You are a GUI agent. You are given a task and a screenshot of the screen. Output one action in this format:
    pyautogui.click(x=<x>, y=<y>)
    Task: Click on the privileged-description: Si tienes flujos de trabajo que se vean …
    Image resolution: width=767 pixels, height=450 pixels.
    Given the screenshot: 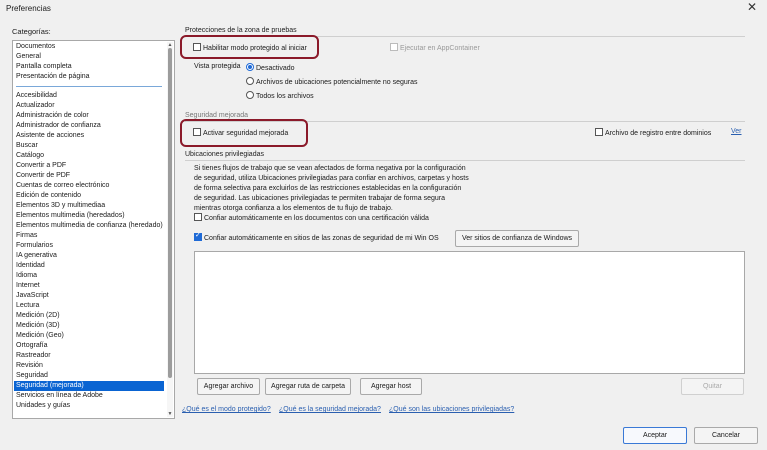 What is the action you would take?
    pyautogui.click(x=334, y=189)
    